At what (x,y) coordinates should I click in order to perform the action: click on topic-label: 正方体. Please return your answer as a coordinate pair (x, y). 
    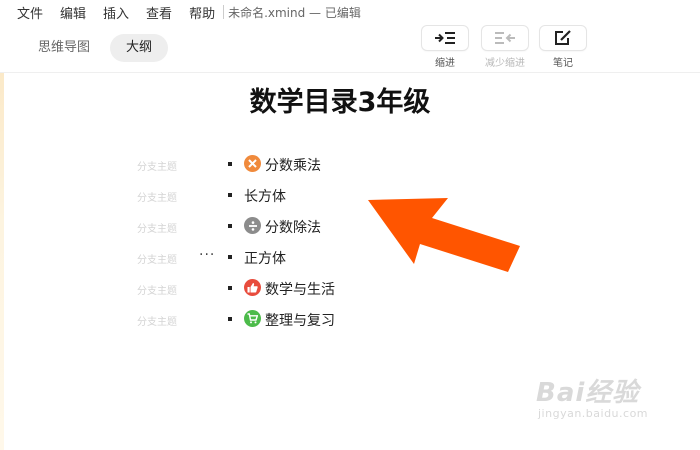
    Looking at the image, I should click on (265, 258).